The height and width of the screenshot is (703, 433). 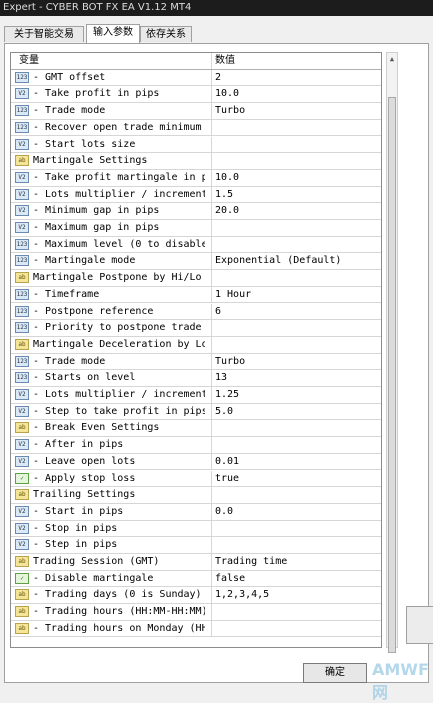 What do you see at coordinates (113, 33) in the screenshot?
I see `tab-inputs: 输入参数` at bounding box center [113, 33].